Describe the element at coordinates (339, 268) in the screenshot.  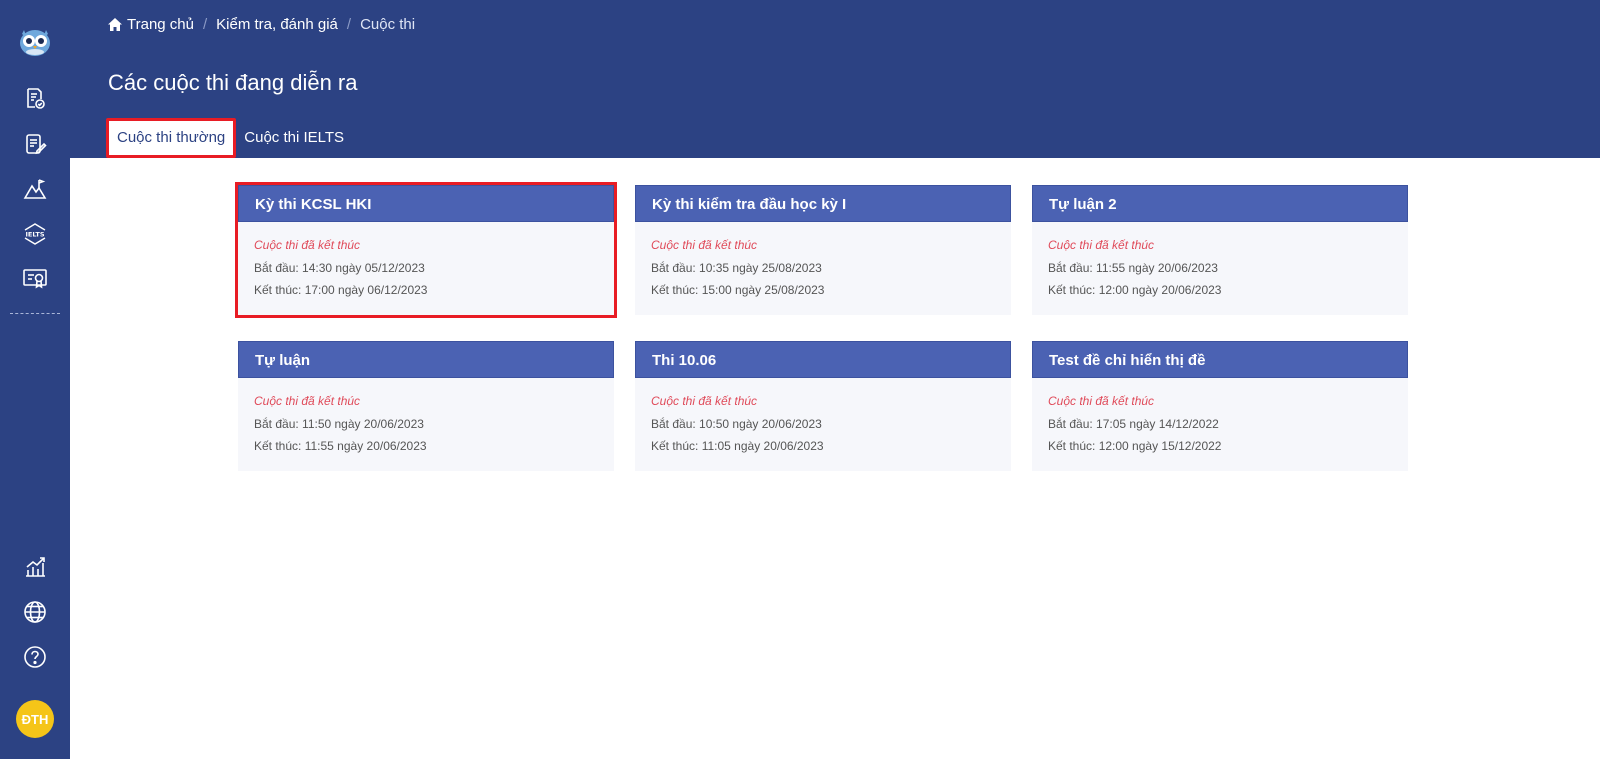
I see `contest-start: Bắt đầu: 14:30 ngày 05/12/2023` at that location.